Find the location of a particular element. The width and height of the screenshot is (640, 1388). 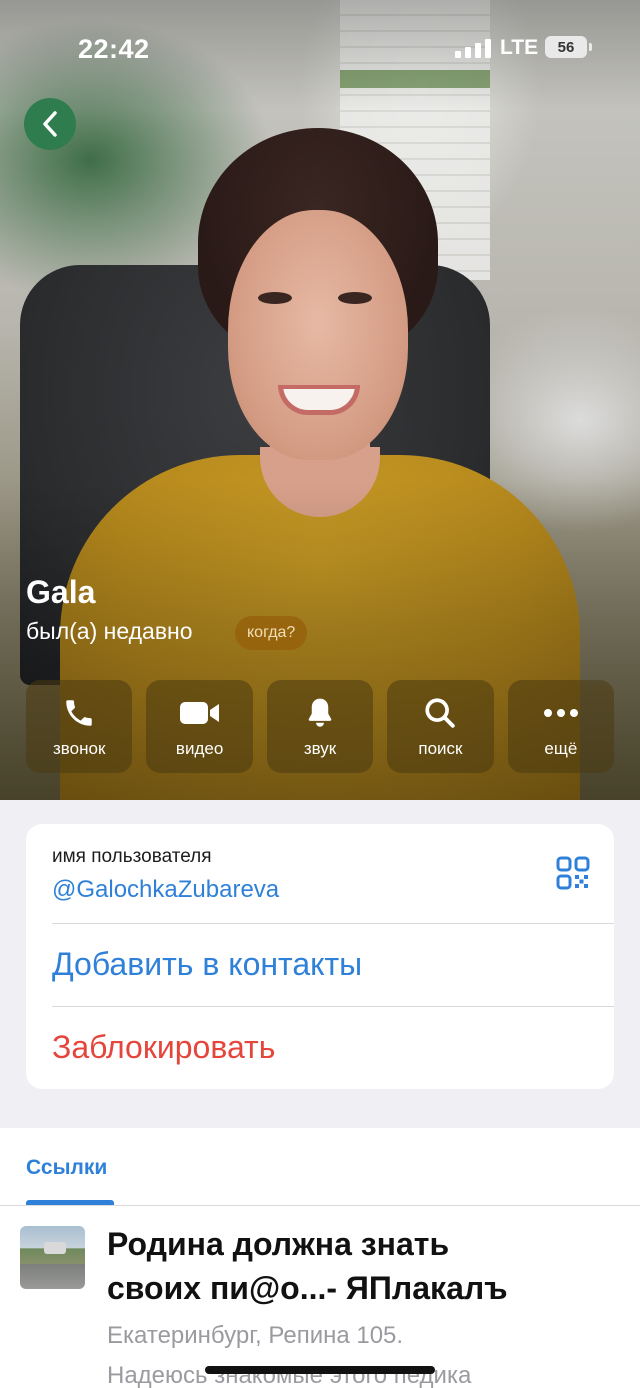

sound-button: звук is located at coordinates (320, 726).